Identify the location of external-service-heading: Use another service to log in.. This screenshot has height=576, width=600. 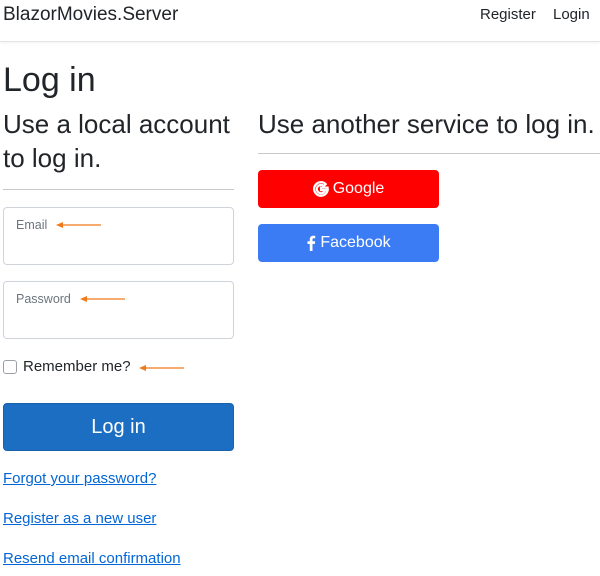
(426, 124).